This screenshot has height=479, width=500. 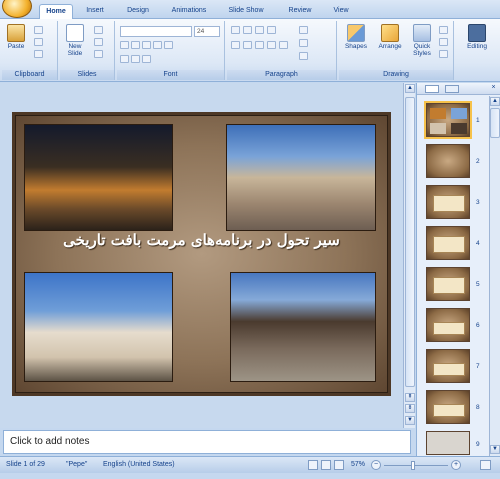 I want to click on thumb-photo, so click(x=459, y=113).